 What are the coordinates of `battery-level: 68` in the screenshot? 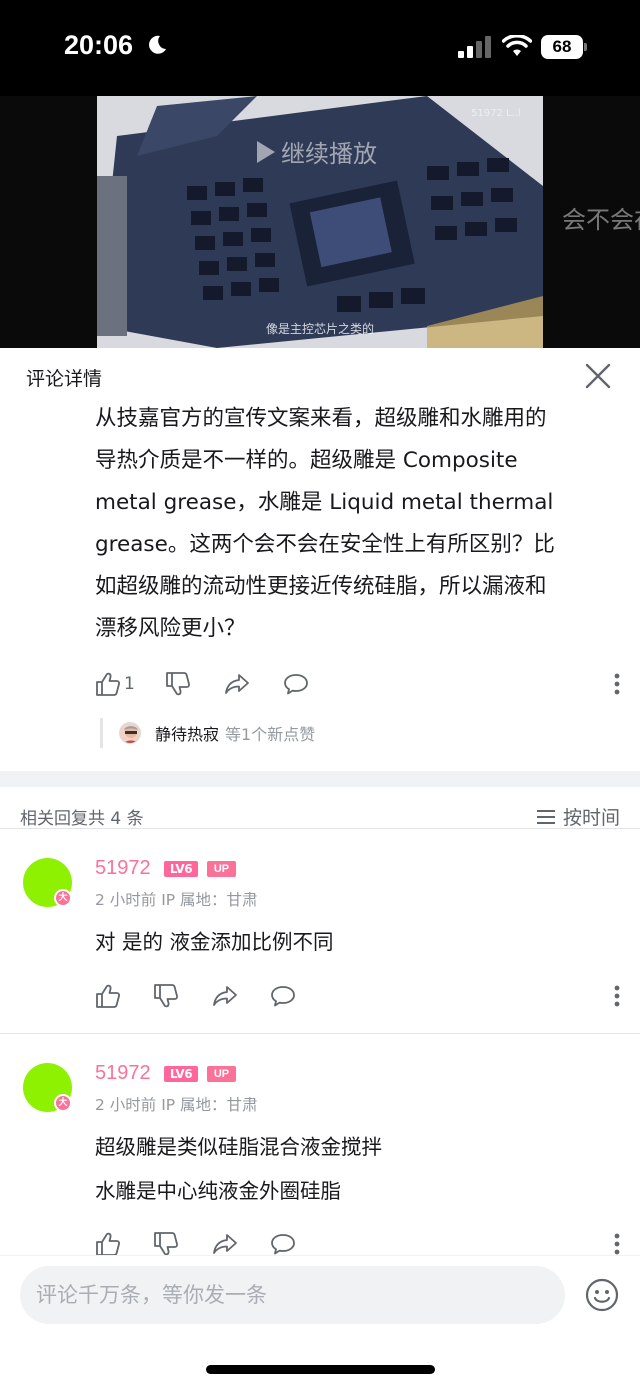 It's located at (562, 47).